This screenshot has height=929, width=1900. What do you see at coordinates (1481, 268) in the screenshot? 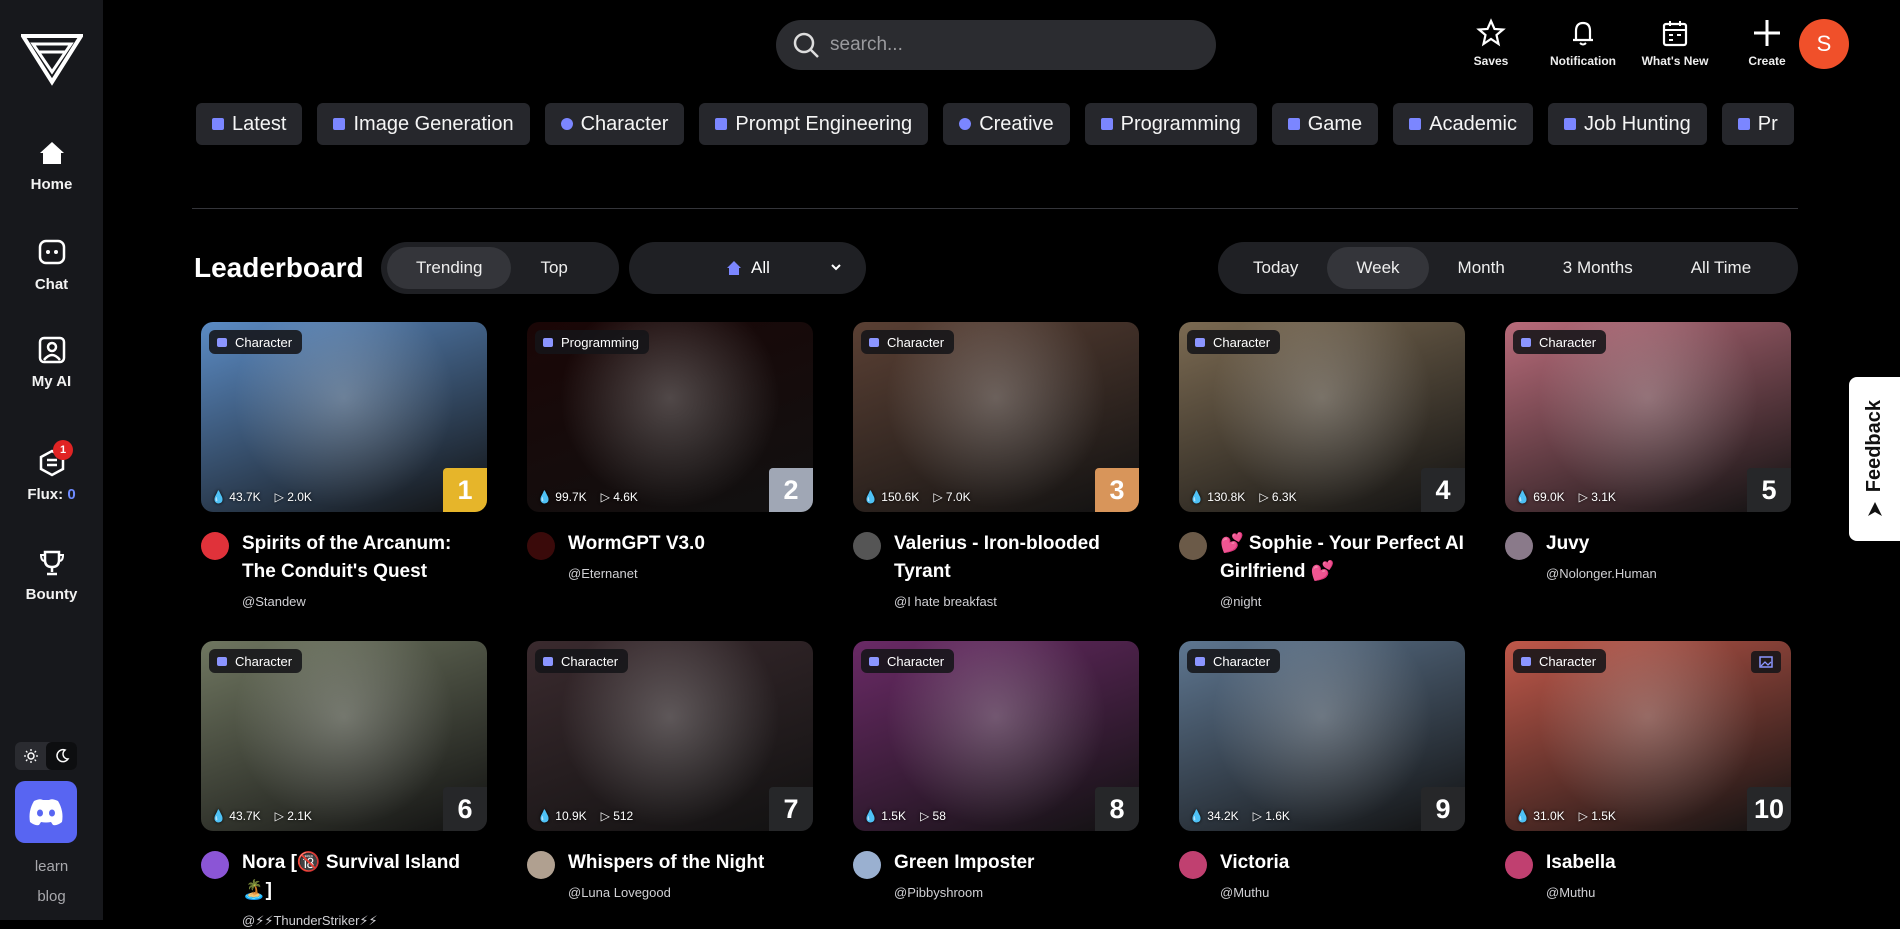
I see `time-month: Month` at bounding box center [1481, 268].